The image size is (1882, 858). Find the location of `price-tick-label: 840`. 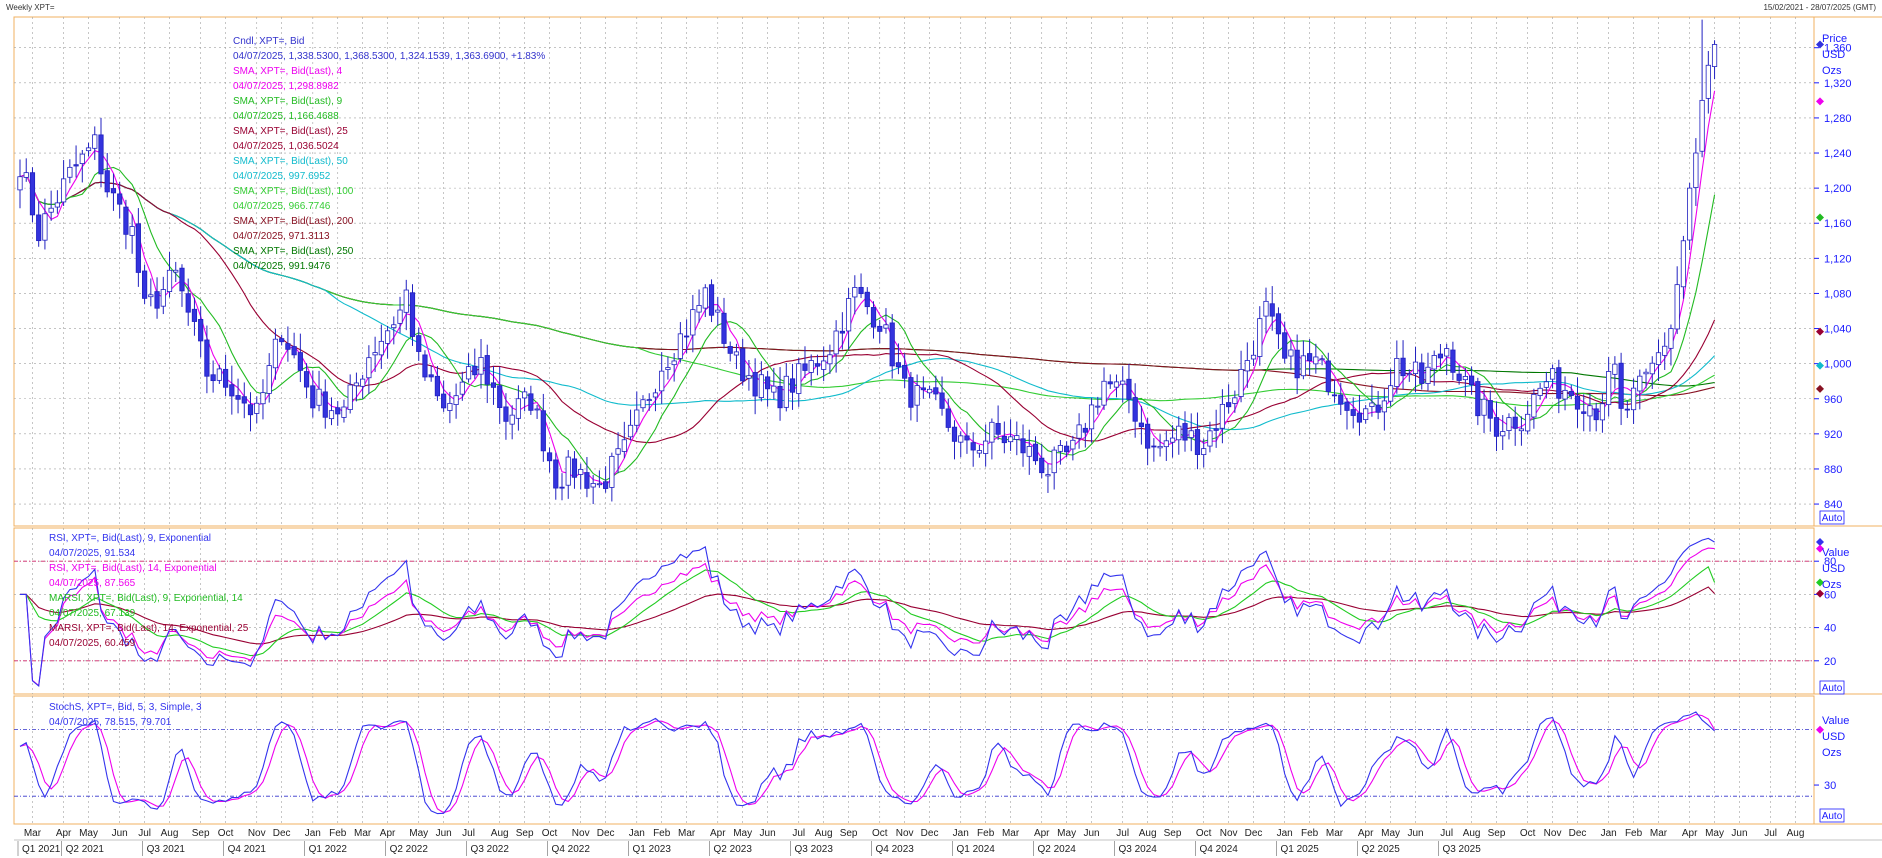

price-tick-label: 840 is located at coordinates (1833, 505).